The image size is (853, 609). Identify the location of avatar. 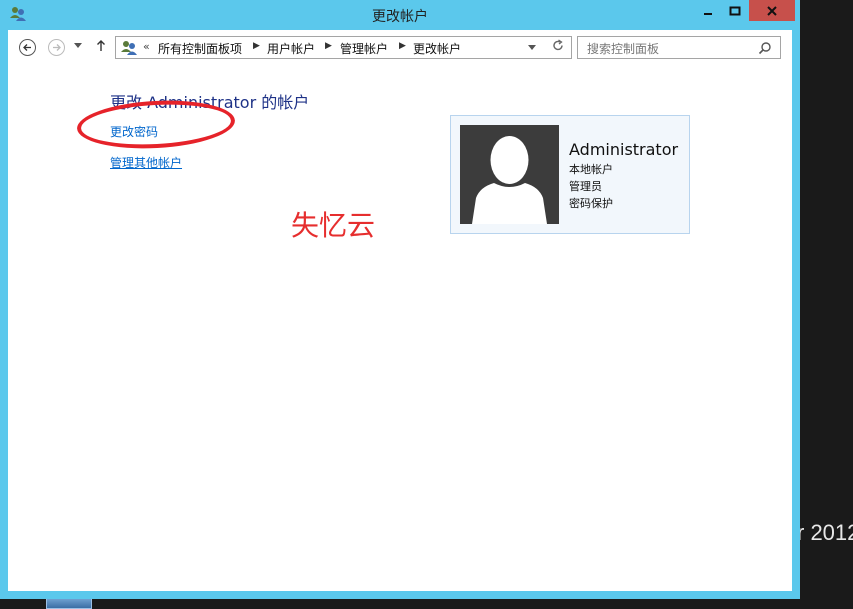
(509, 174).